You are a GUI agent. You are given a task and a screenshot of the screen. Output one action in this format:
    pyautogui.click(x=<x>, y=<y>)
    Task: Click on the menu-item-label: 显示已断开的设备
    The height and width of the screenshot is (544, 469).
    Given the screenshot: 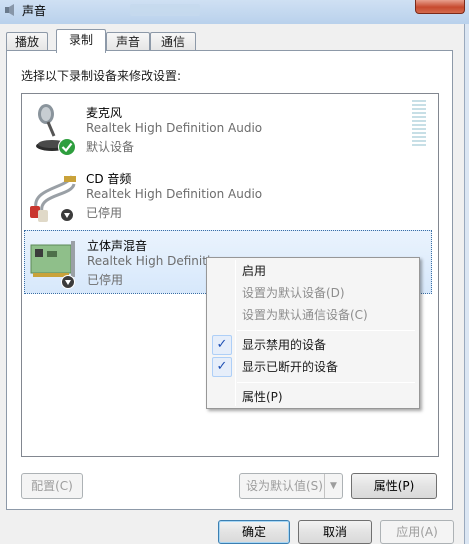 What is the action you would take?
    pyautogui.click(x=290, y=367)
    